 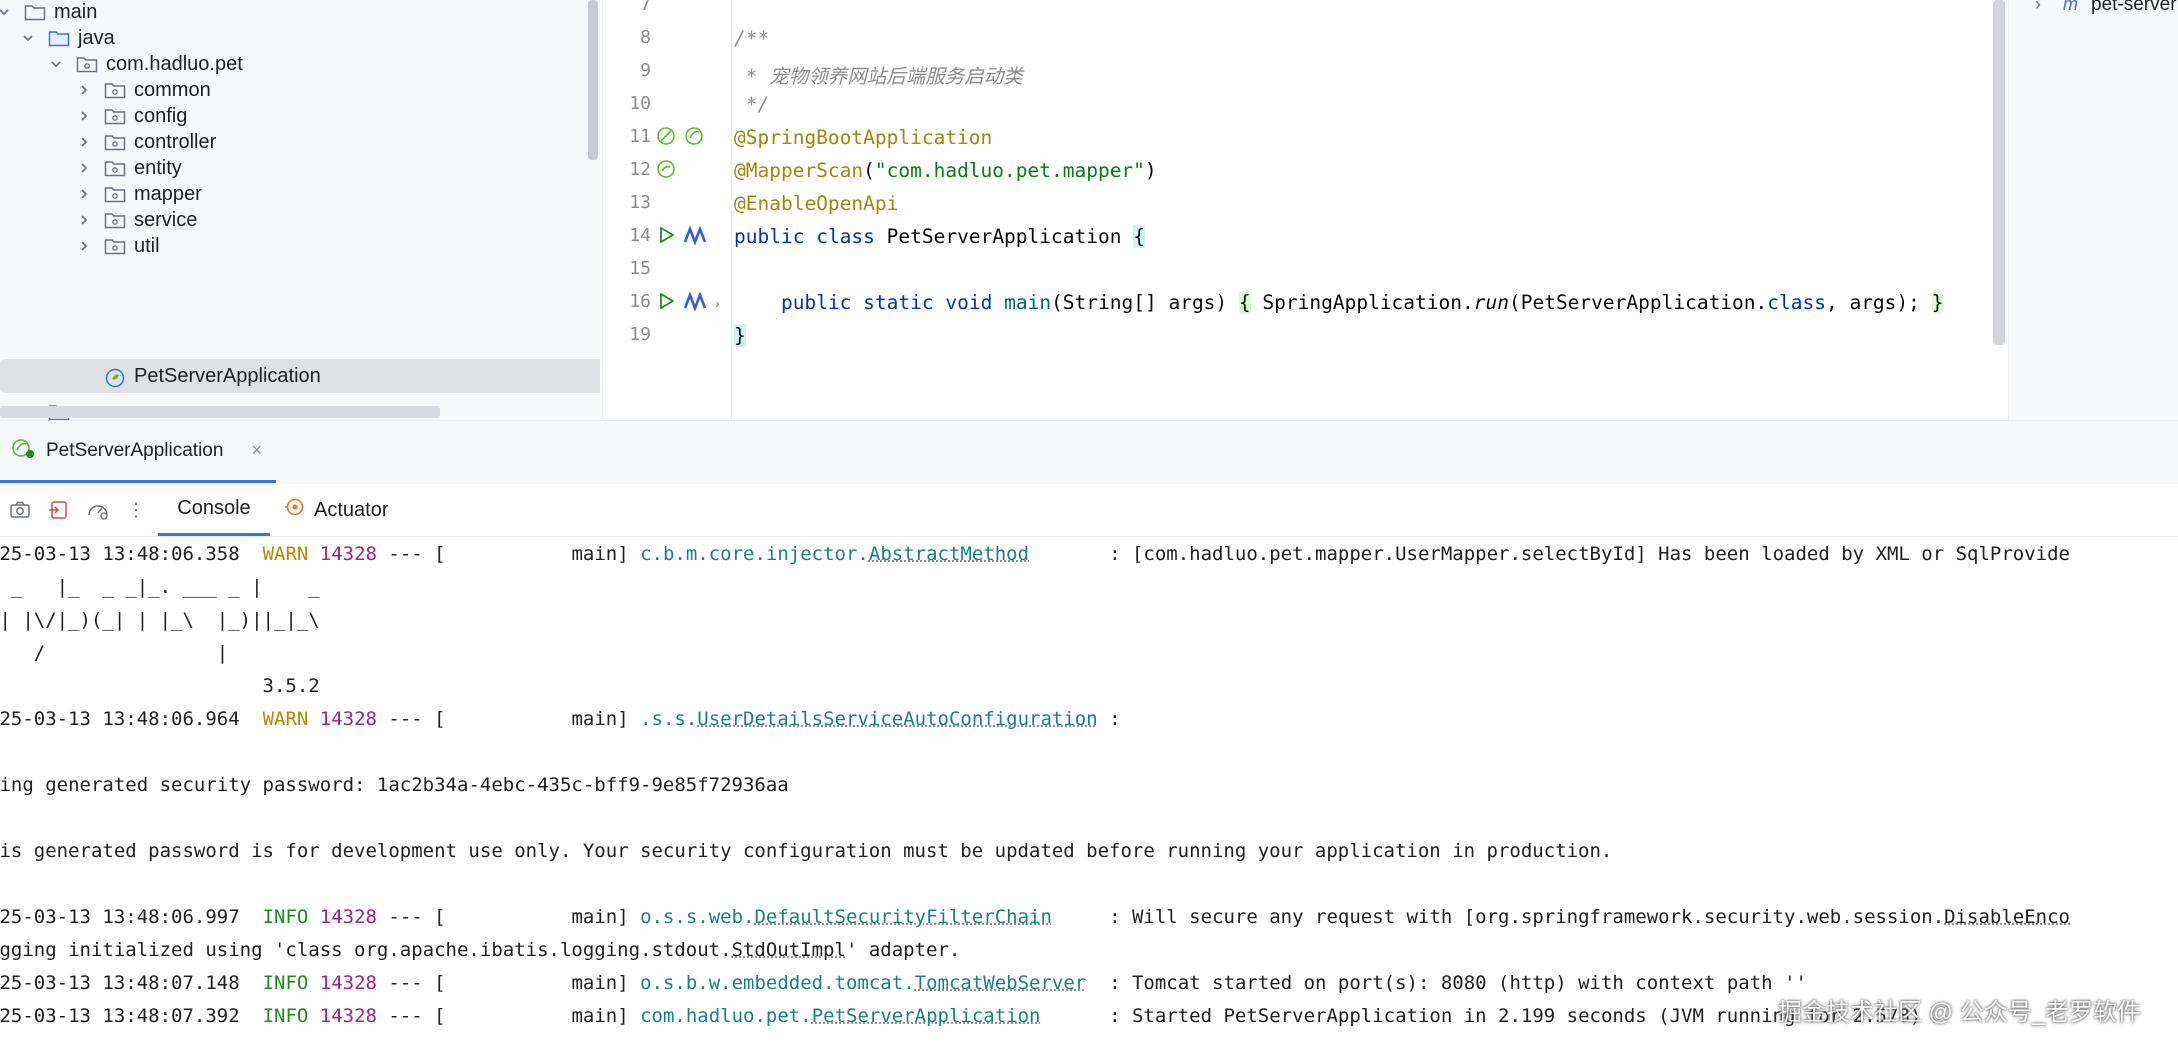 I want to click on code-keyword: public, so click(x=769, y=236).